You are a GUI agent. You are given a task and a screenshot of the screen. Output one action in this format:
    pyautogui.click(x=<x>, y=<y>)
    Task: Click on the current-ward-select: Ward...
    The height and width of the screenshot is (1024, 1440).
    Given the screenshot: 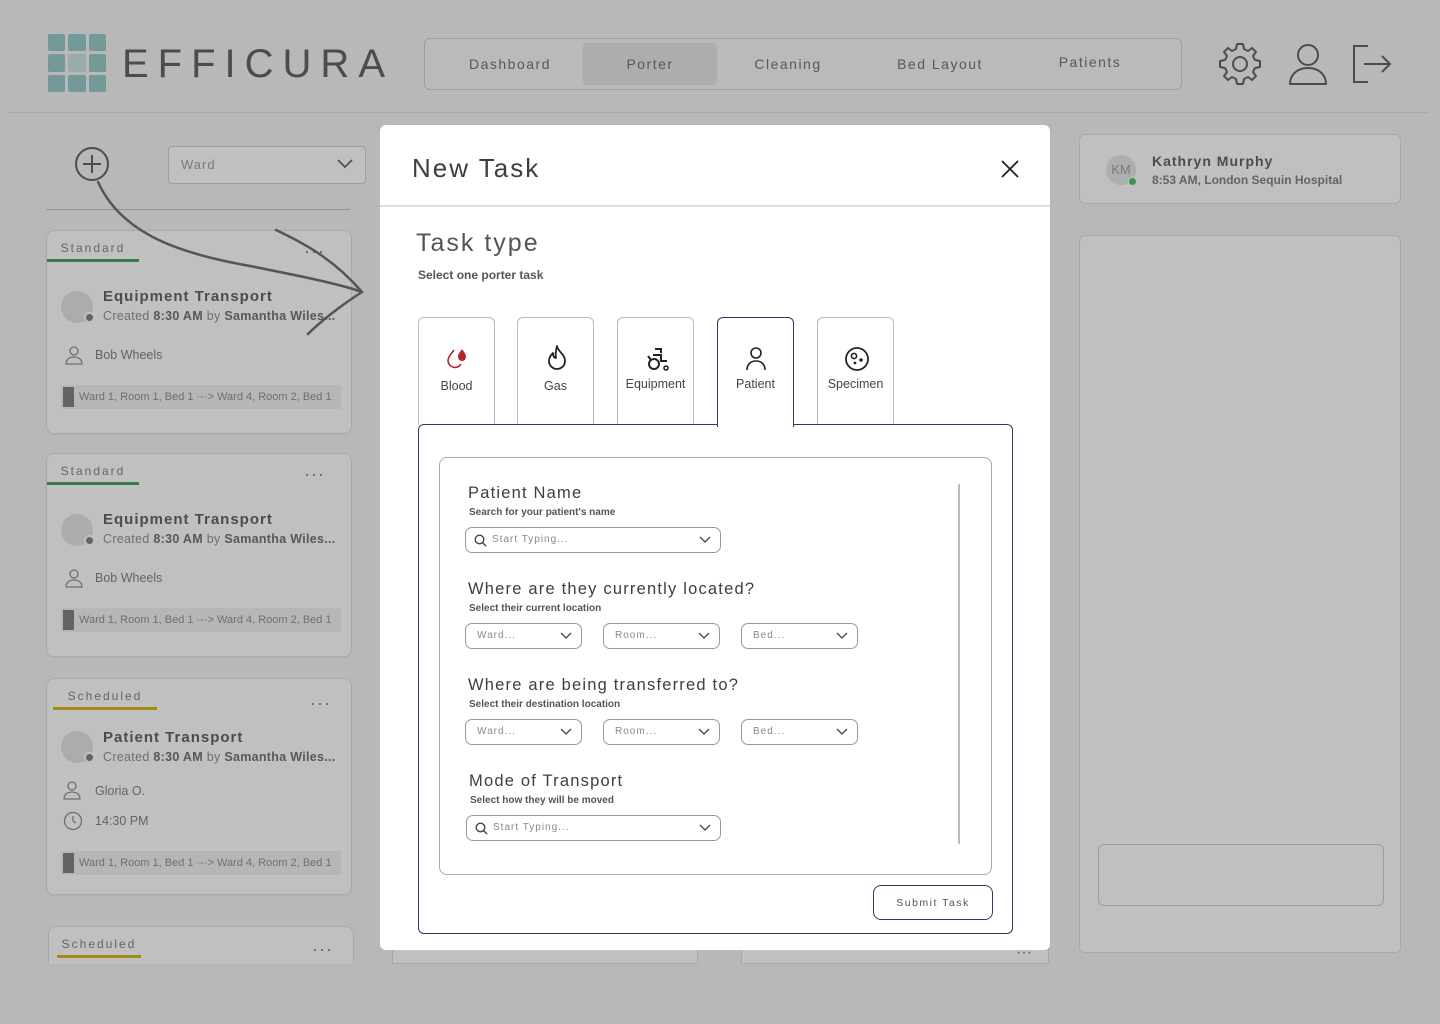 What is the action you would take?
    pyautogui.click(x=523, y=636)
    